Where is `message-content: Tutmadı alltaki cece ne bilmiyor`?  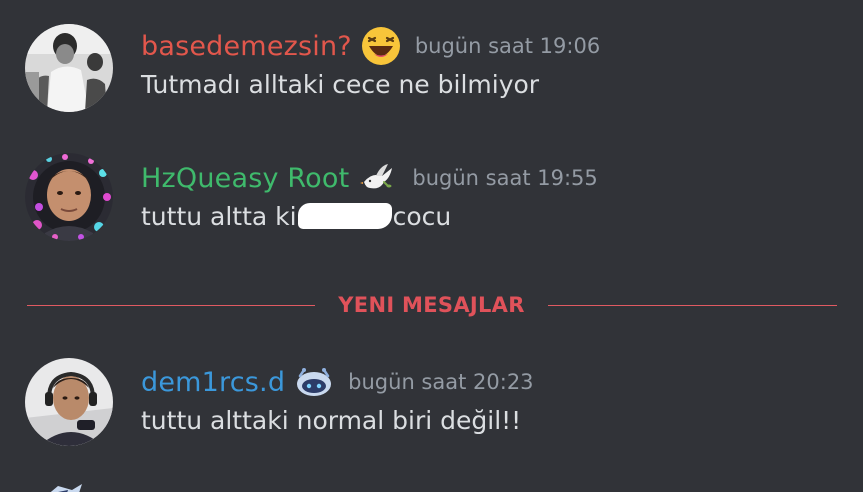
message-content: Tutmadı alltaki cece ne bilmiyor is located at coordinates (340, 84).